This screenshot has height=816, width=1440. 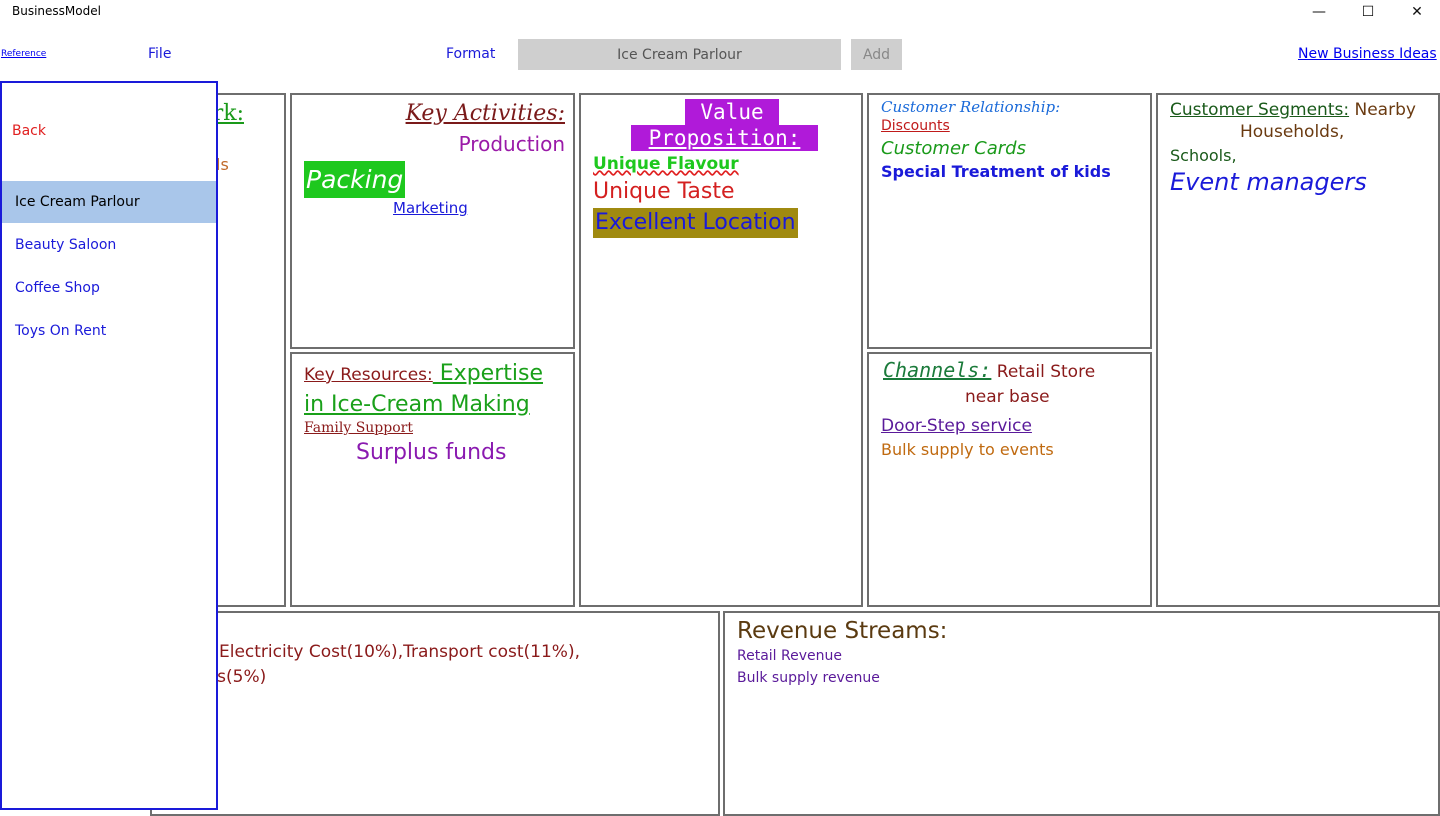 I want to click on resource-item: Expertise, so click(x=487, y=373).